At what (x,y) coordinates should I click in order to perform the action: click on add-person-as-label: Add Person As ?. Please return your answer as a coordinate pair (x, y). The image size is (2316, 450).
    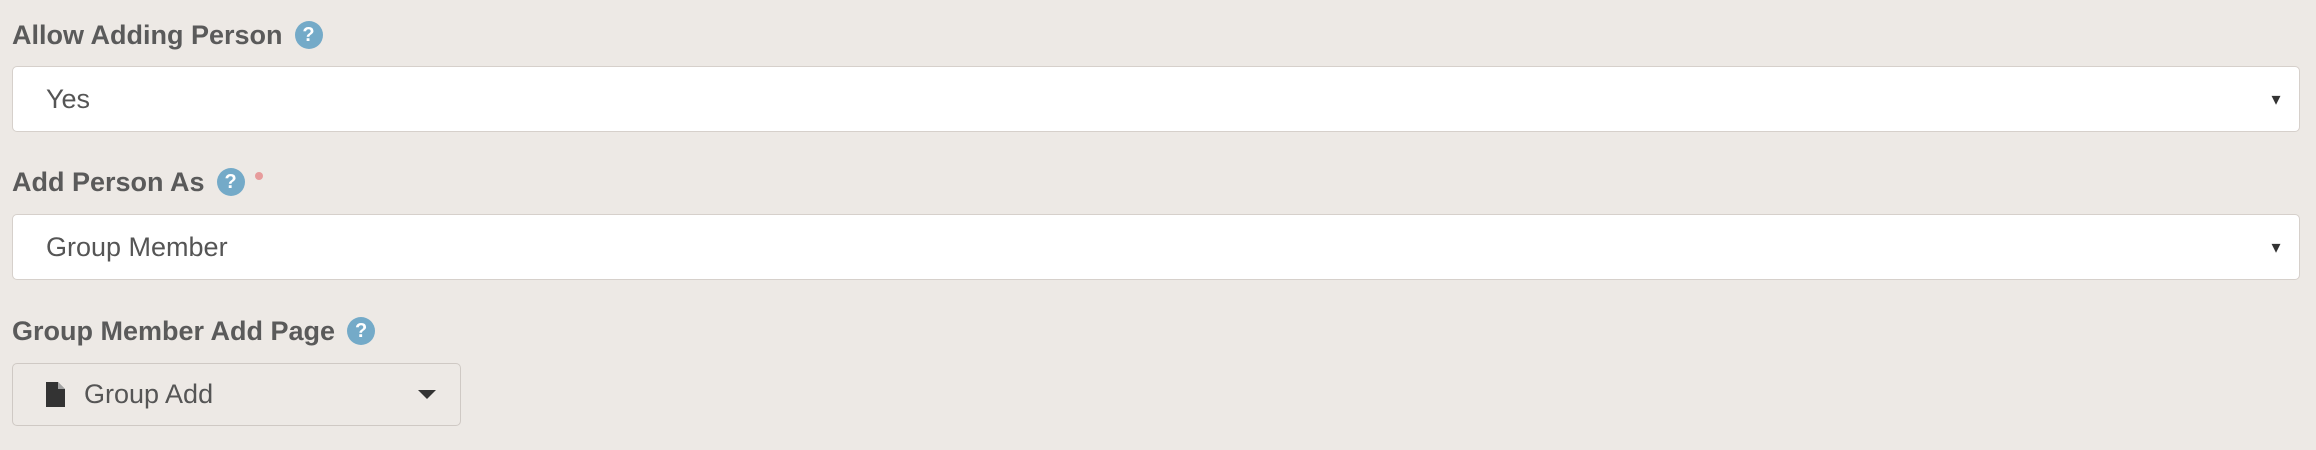
    Looking at the image, I should click on (137, 182).